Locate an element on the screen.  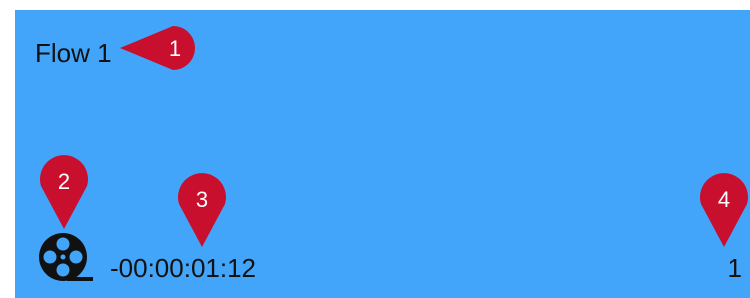
flow-title: Flow 1 is located at coordinates (73, 53).